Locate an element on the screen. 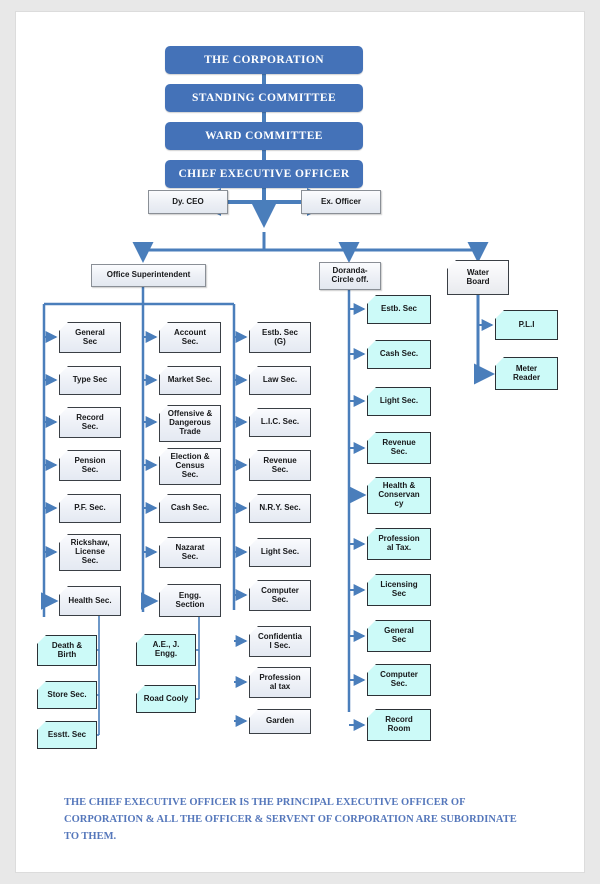 The height and width of the screenshot is (884, 600). node-label: Office Superintendent is located at coordinates (148, 275).